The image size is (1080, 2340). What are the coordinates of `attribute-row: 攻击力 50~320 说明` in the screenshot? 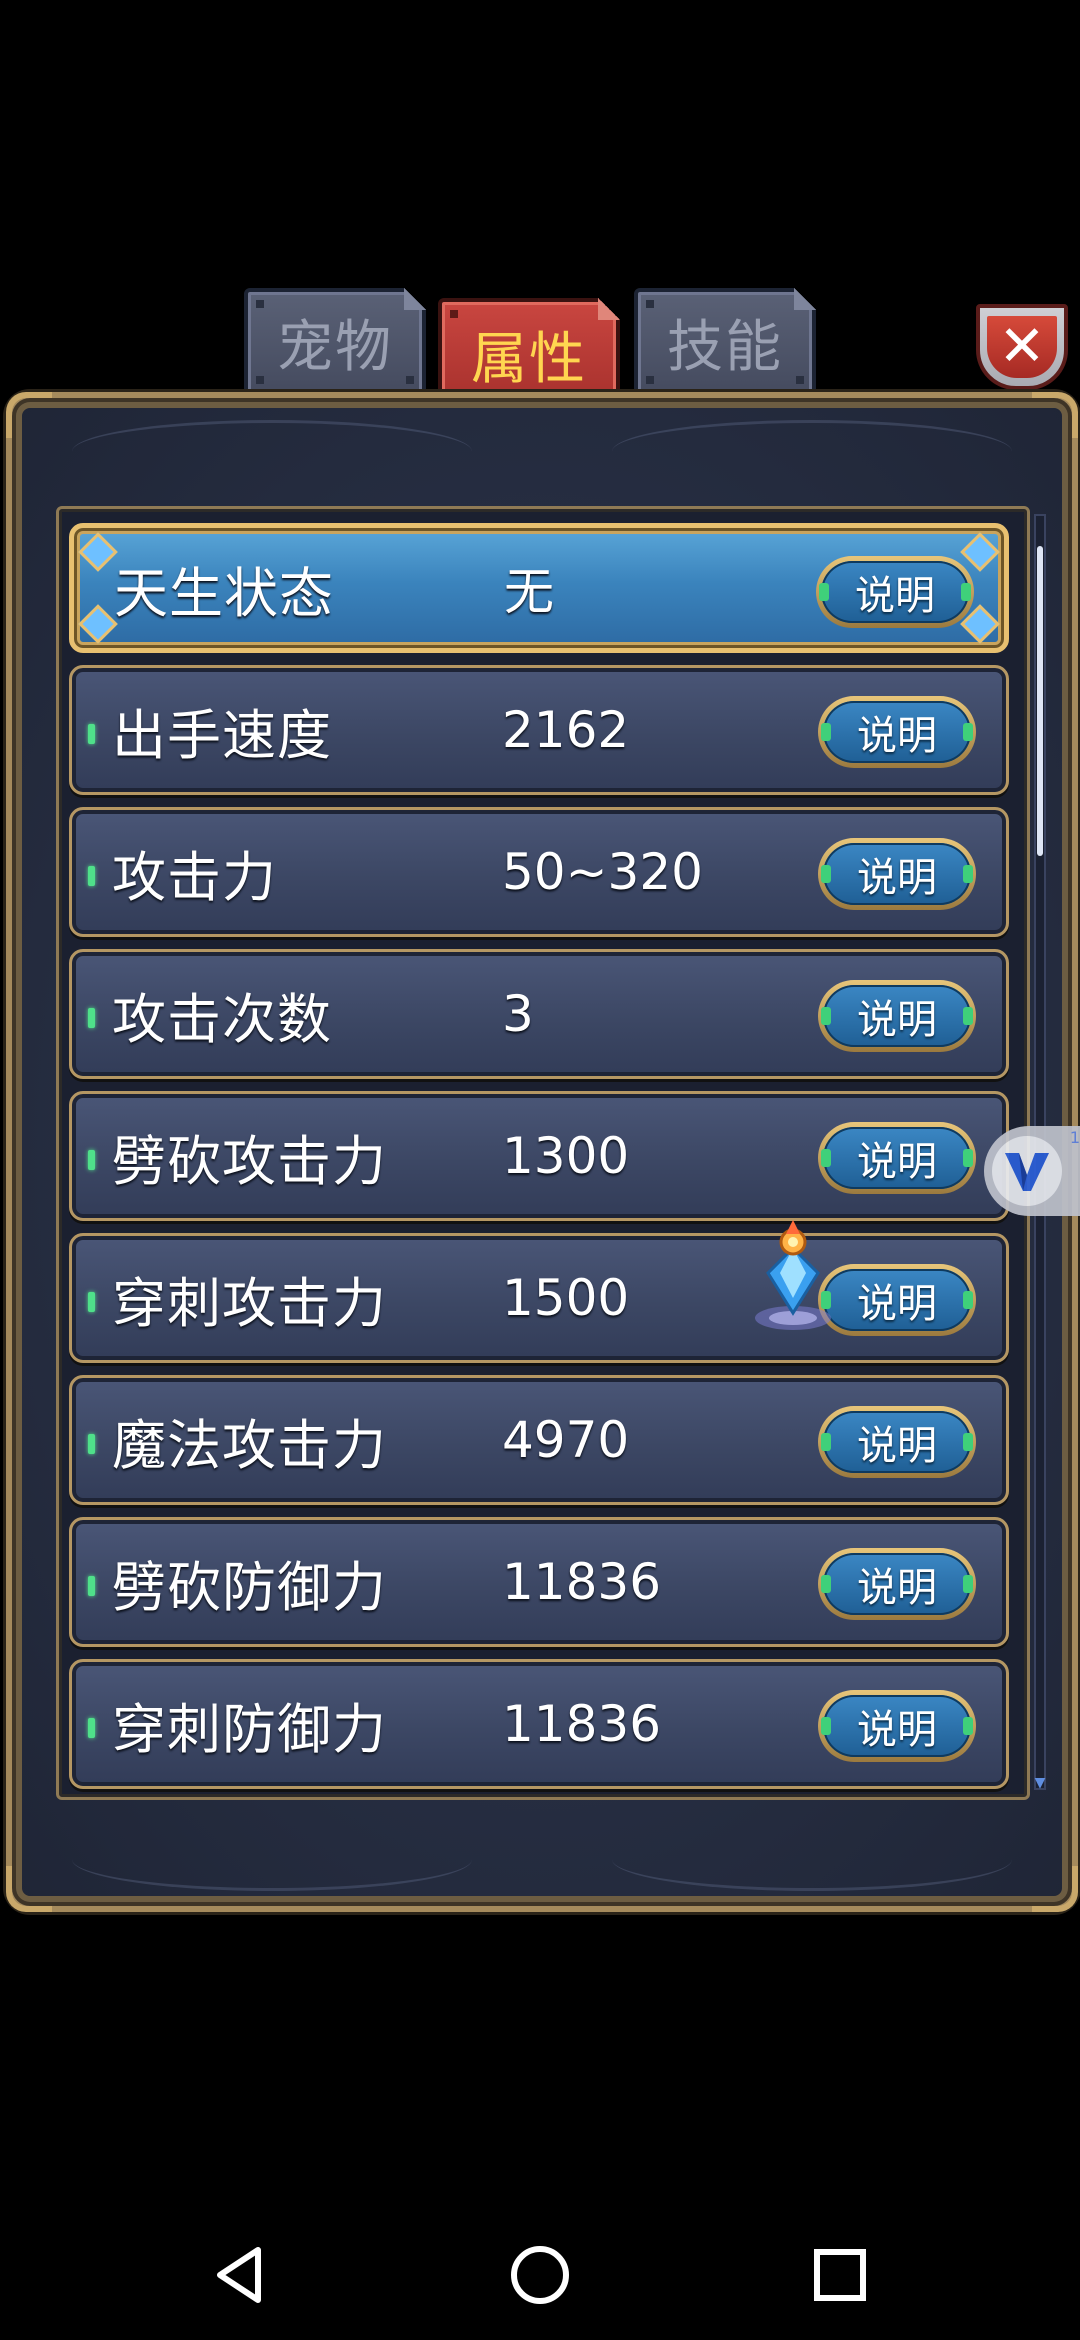 It's located at (539, 872).